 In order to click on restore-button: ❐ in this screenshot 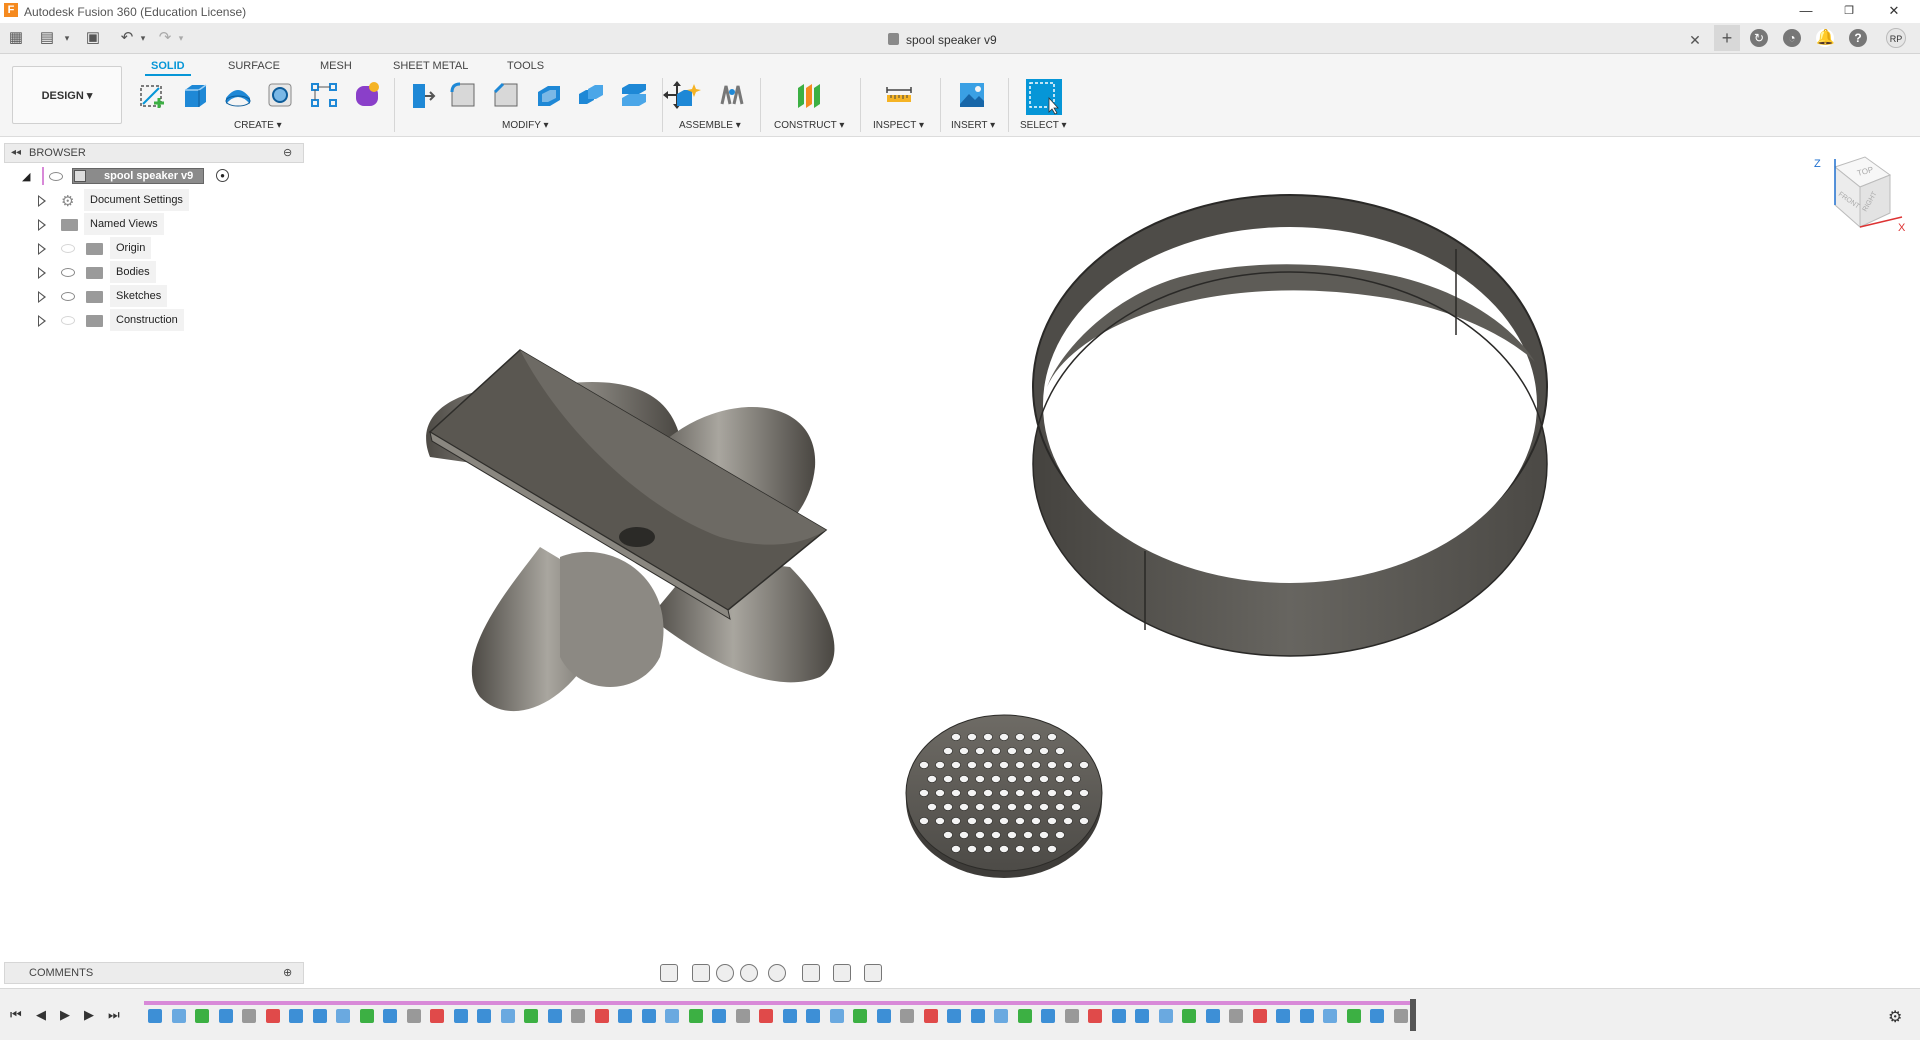, I will do `click(1849, 11)`.